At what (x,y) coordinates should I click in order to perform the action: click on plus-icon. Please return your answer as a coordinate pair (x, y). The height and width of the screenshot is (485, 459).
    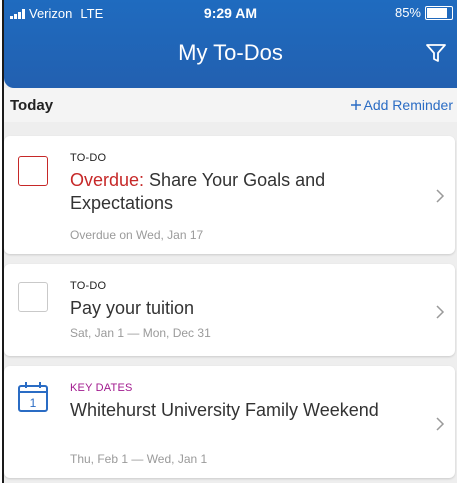
    Looking at the image, I should click on (355, 105).